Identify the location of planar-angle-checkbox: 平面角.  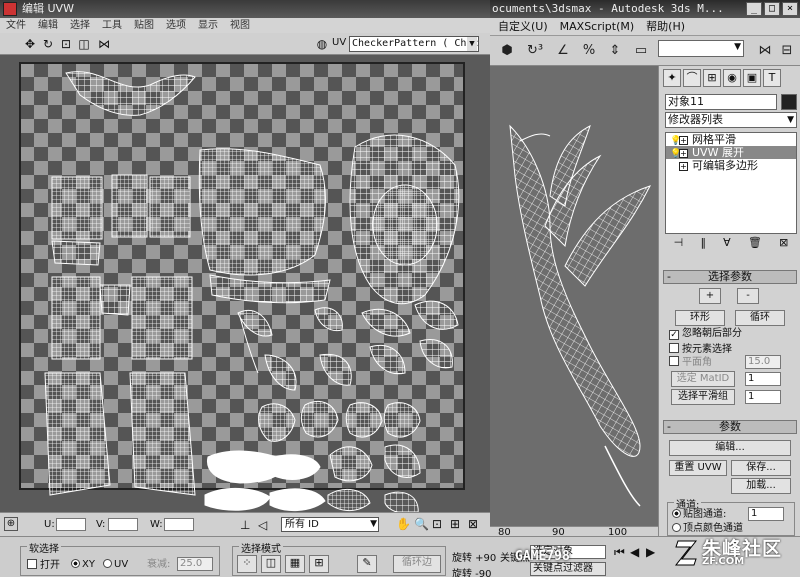
(690, 362).